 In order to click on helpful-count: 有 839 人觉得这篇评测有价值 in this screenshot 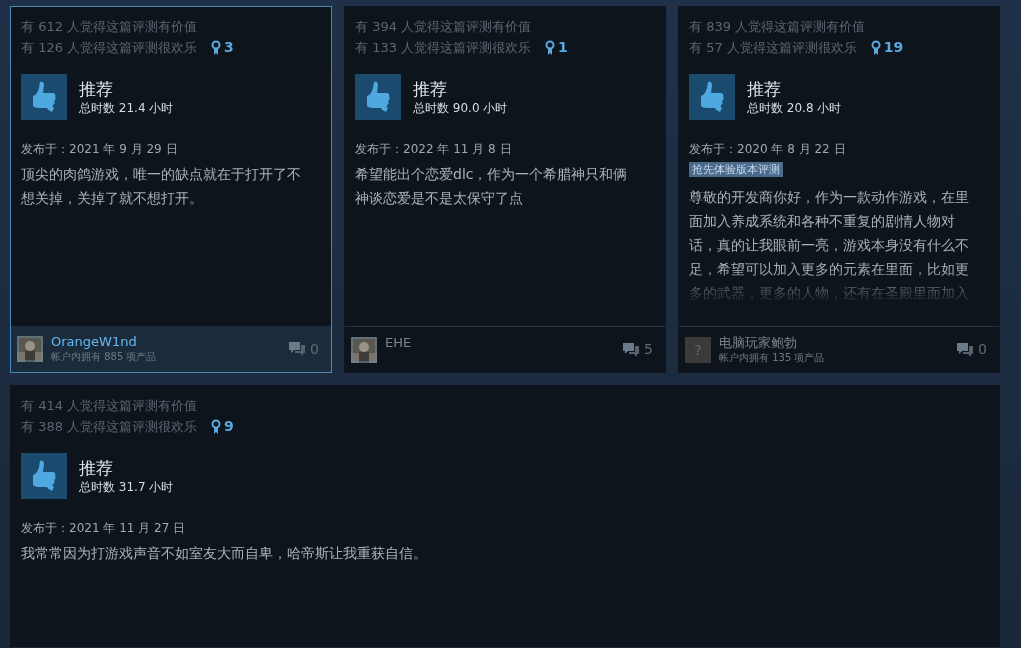, I will do `click(778, 27)`.